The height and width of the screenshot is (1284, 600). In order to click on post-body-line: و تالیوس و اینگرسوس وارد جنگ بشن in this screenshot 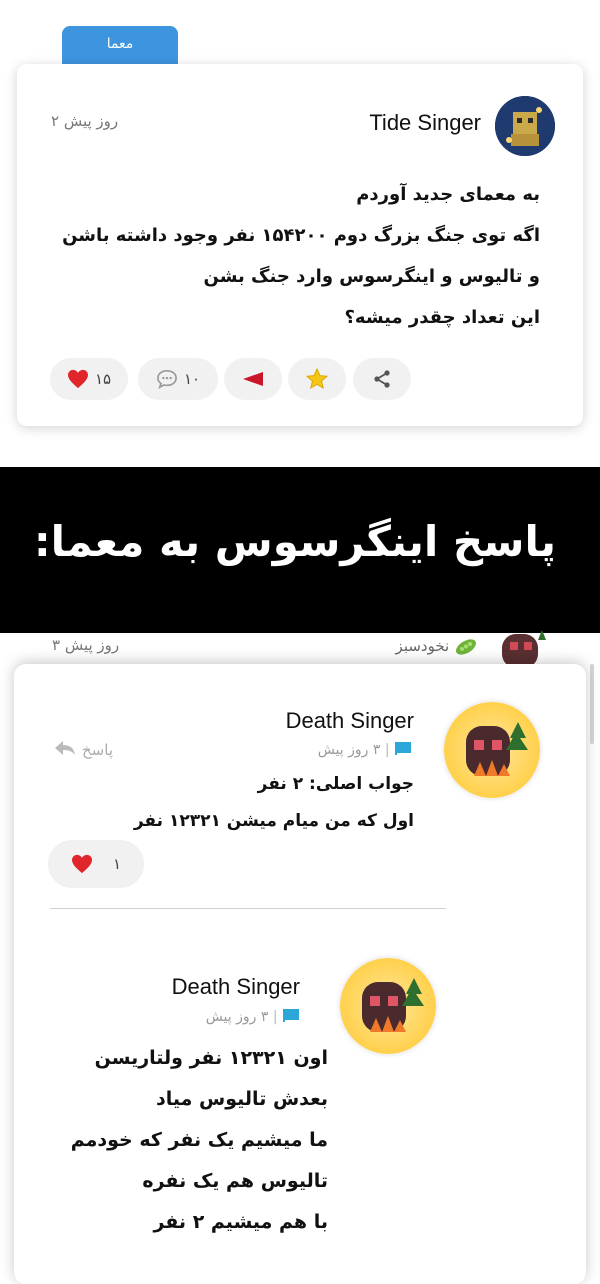, I will do `click(371, 276)`.